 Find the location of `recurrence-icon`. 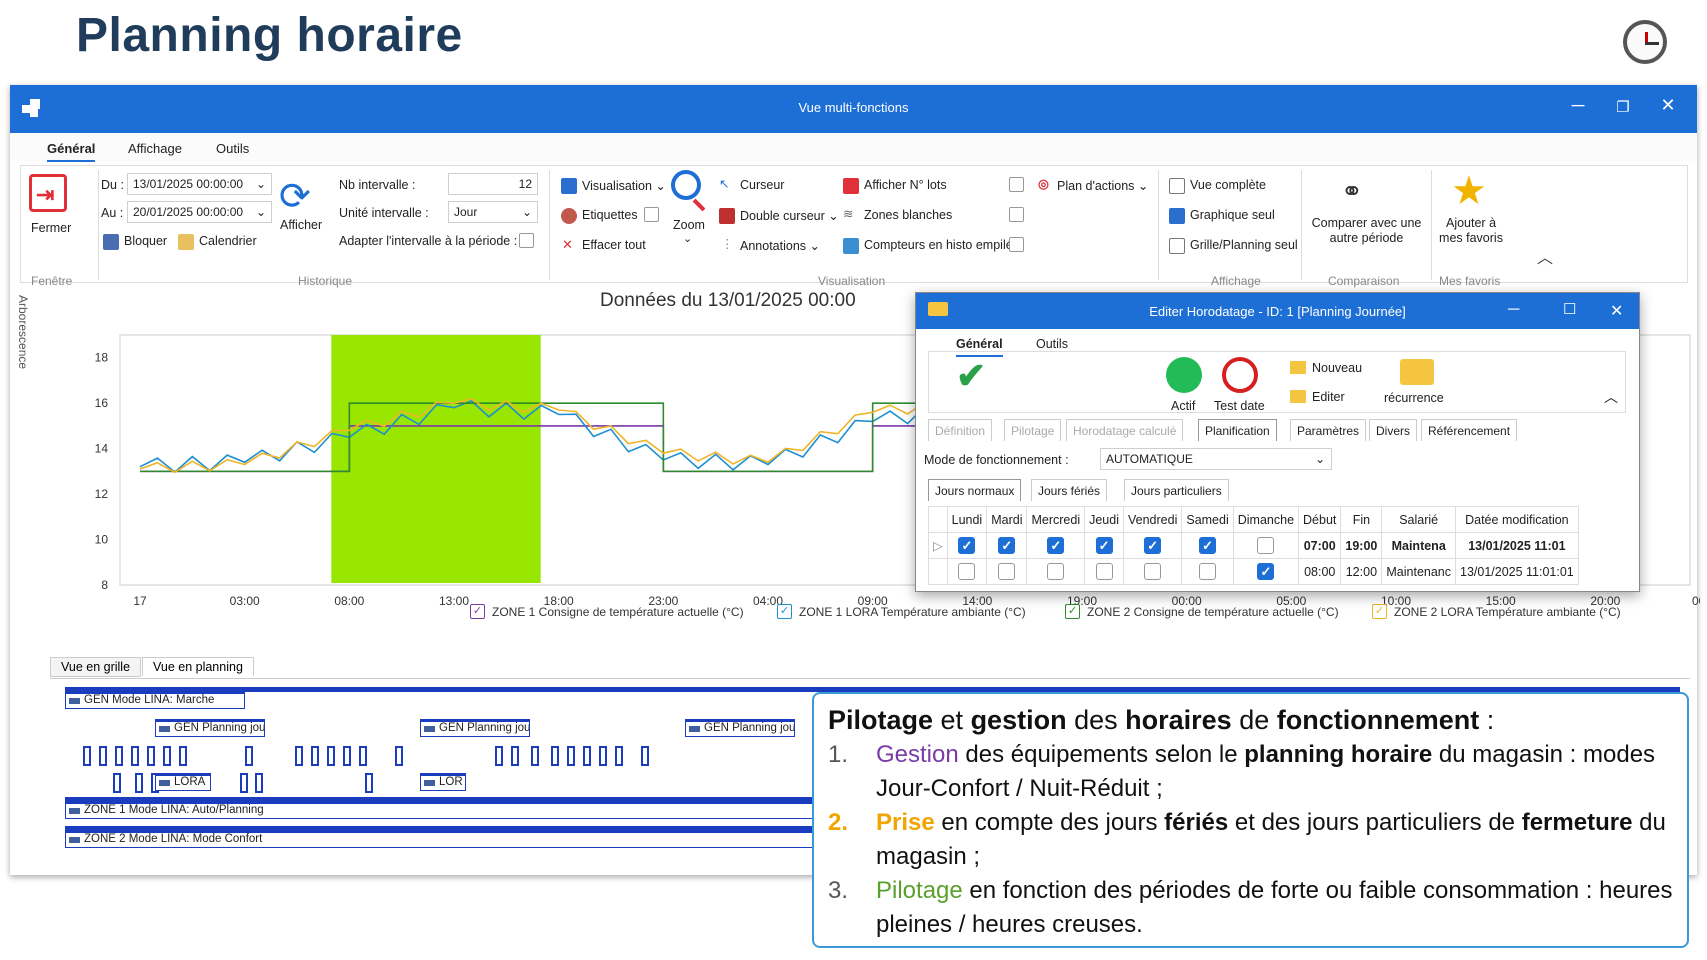

recurrence-icon is located at coordinates (1417, 372).